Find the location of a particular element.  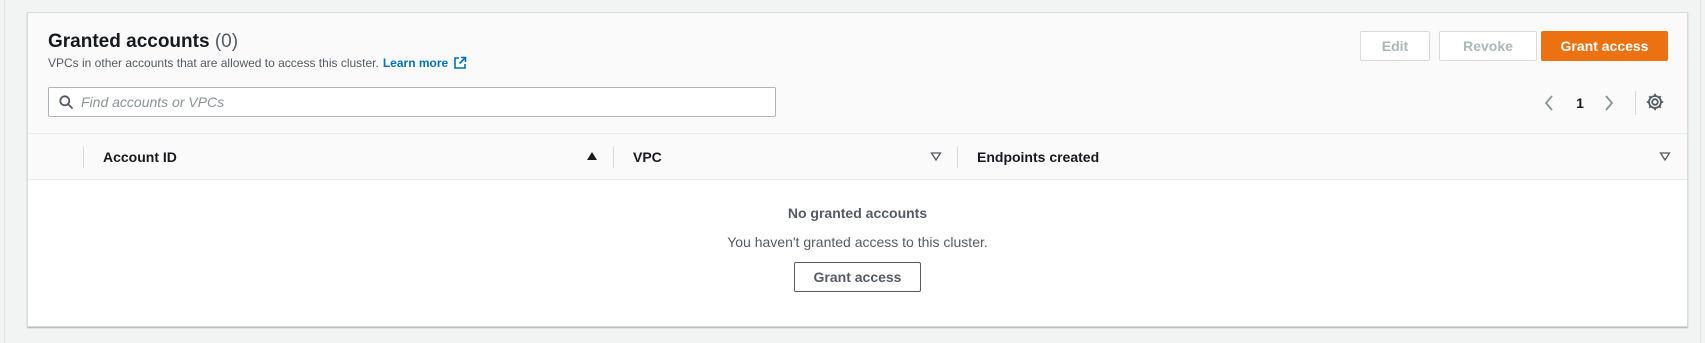

learn-more-link: Learn more is located at coordinates (415, 63).